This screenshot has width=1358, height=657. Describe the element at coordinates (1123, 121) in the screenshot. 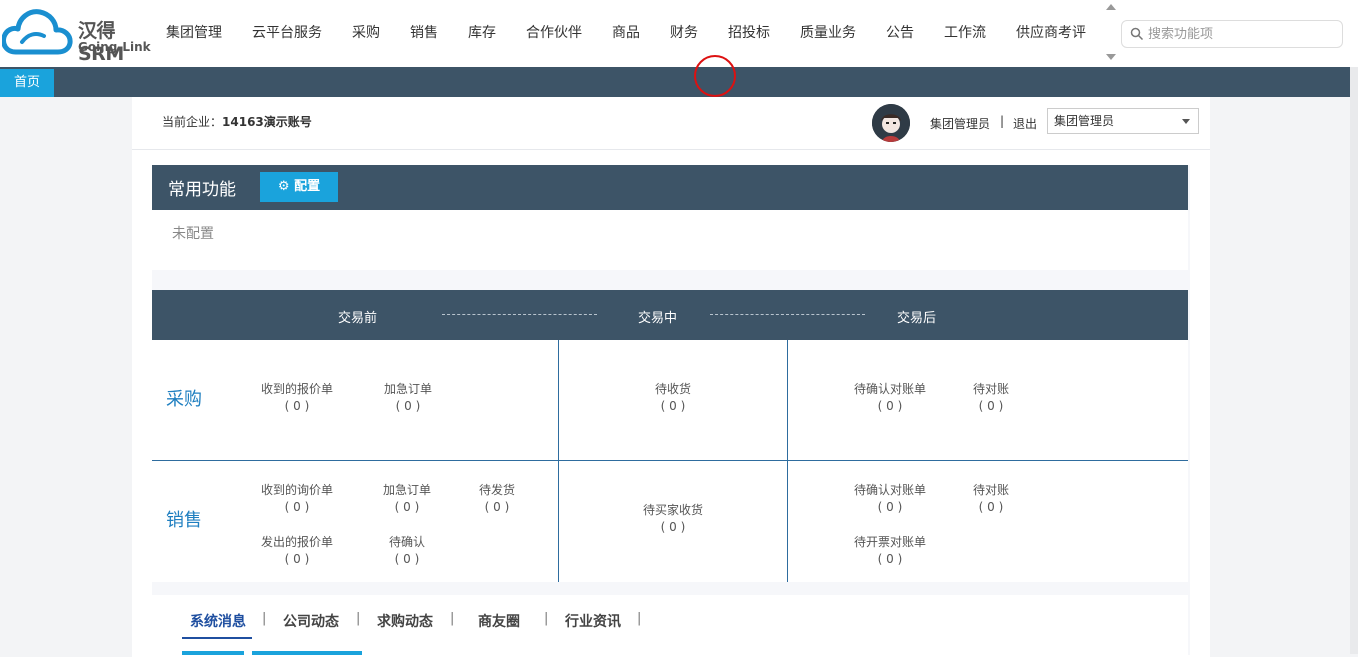

I see `role-select: 集团管理员` at that location.